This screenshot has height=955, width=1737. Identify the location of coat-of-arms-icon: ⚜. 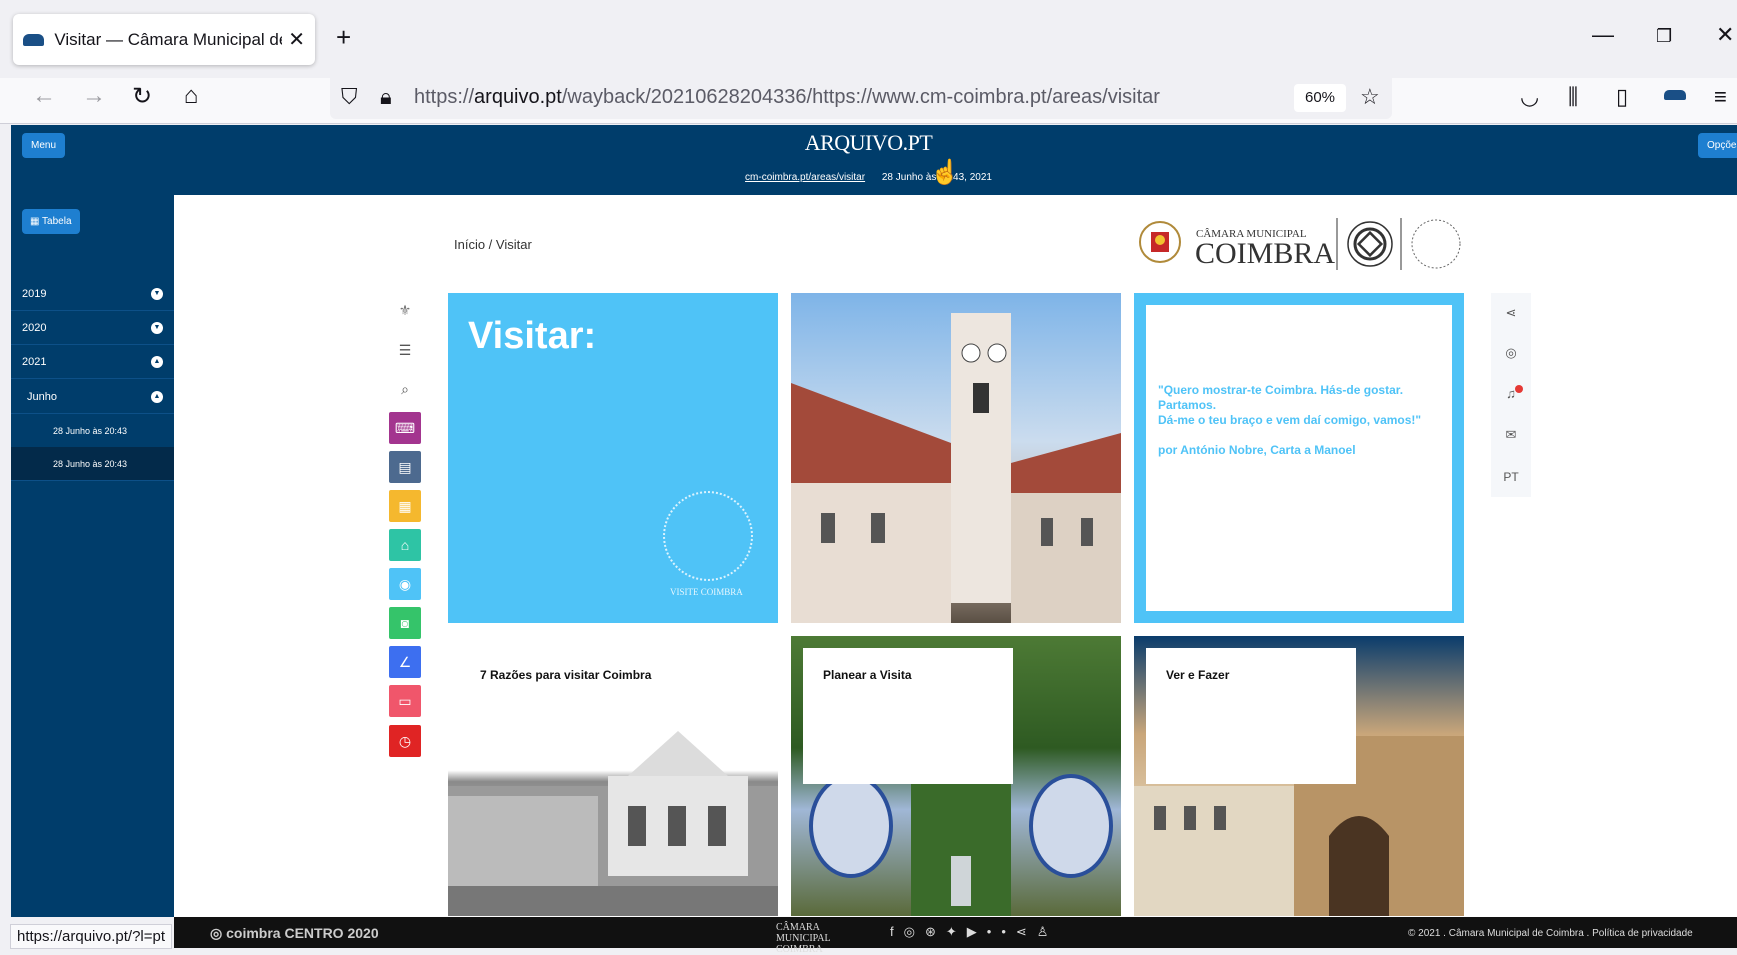
(405, 310).